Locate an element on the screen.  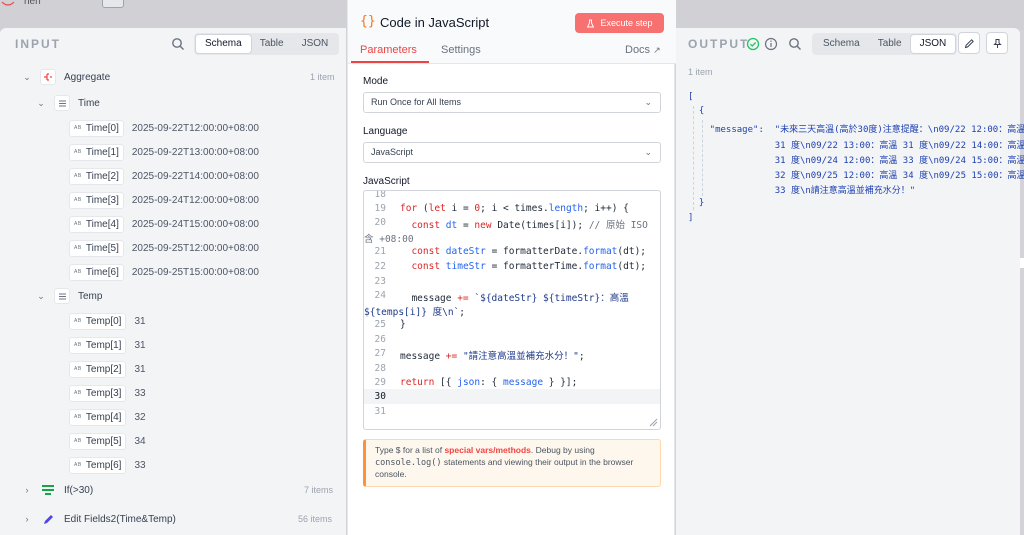
code-label: JavaScript is located at coordinates (386, 181).